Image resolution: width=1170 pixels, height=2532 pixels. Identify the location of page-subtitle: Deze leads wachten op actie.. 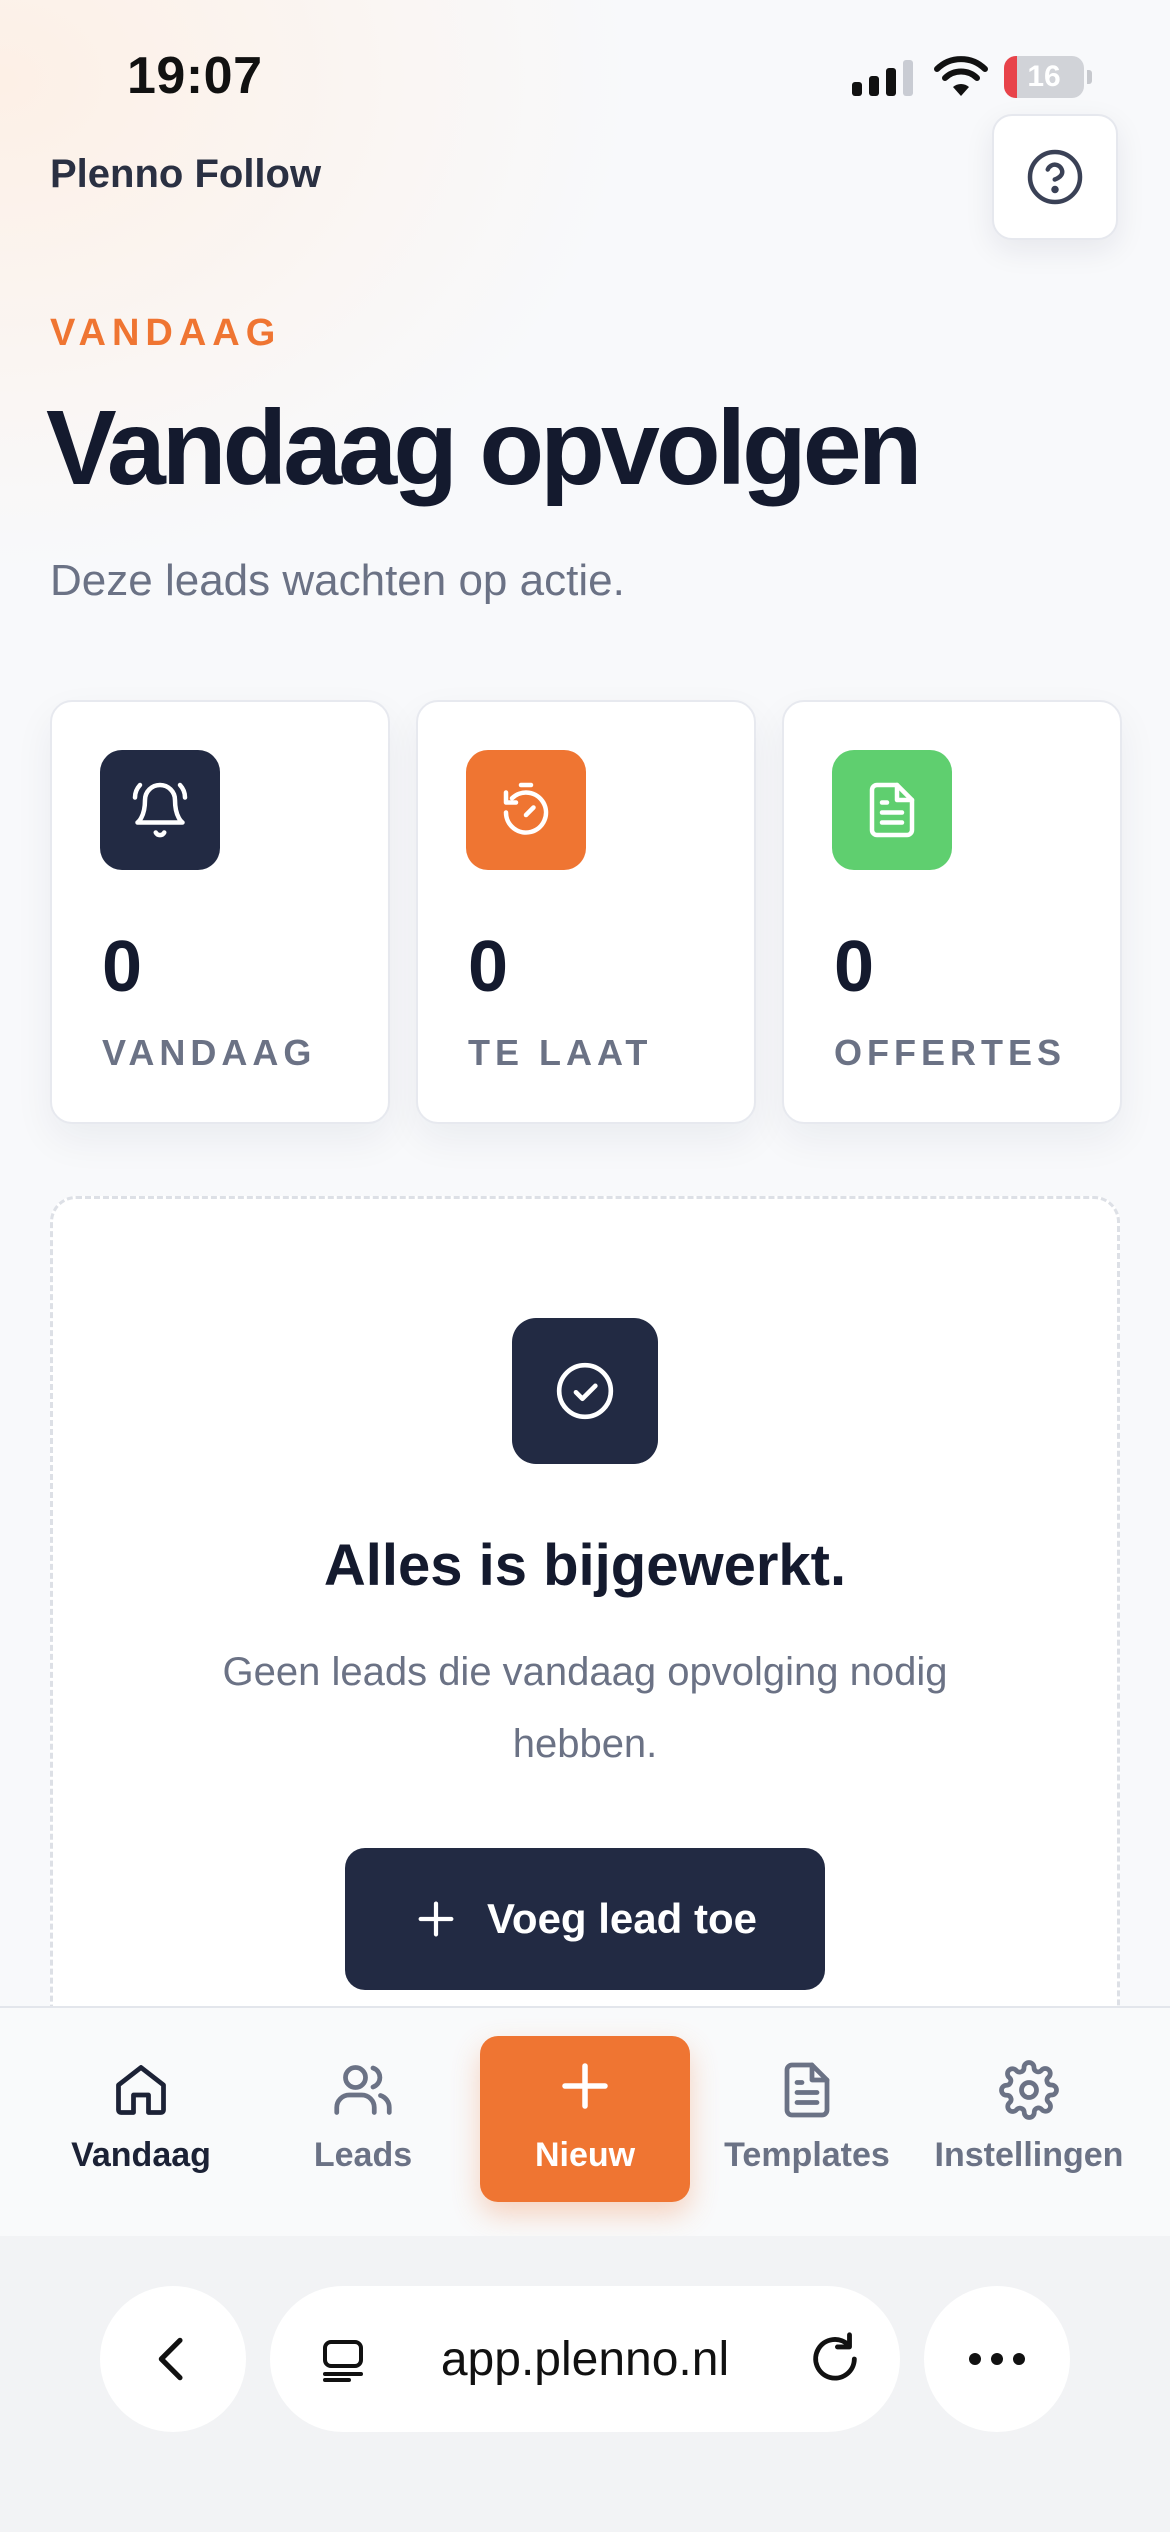
(337, 580).